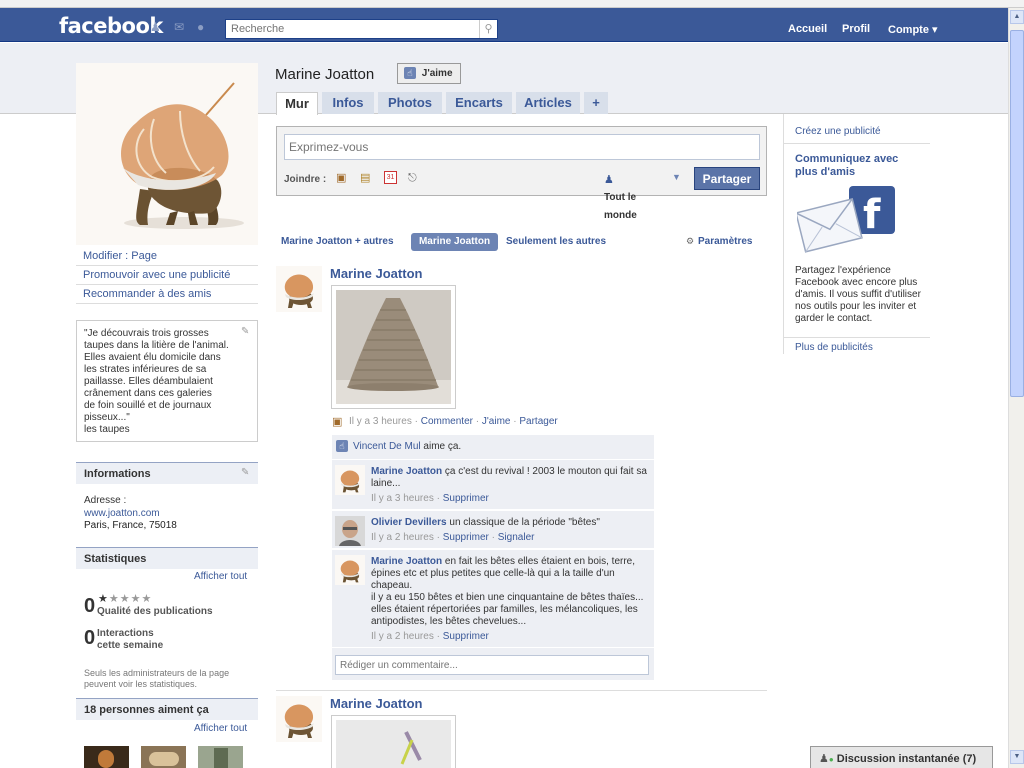 The image size is (1024, 768). What do you see at coordinates (342, 178) in the screenshot?
I see `attach-photo-icon: ▣` at bounding box center [342, 178].